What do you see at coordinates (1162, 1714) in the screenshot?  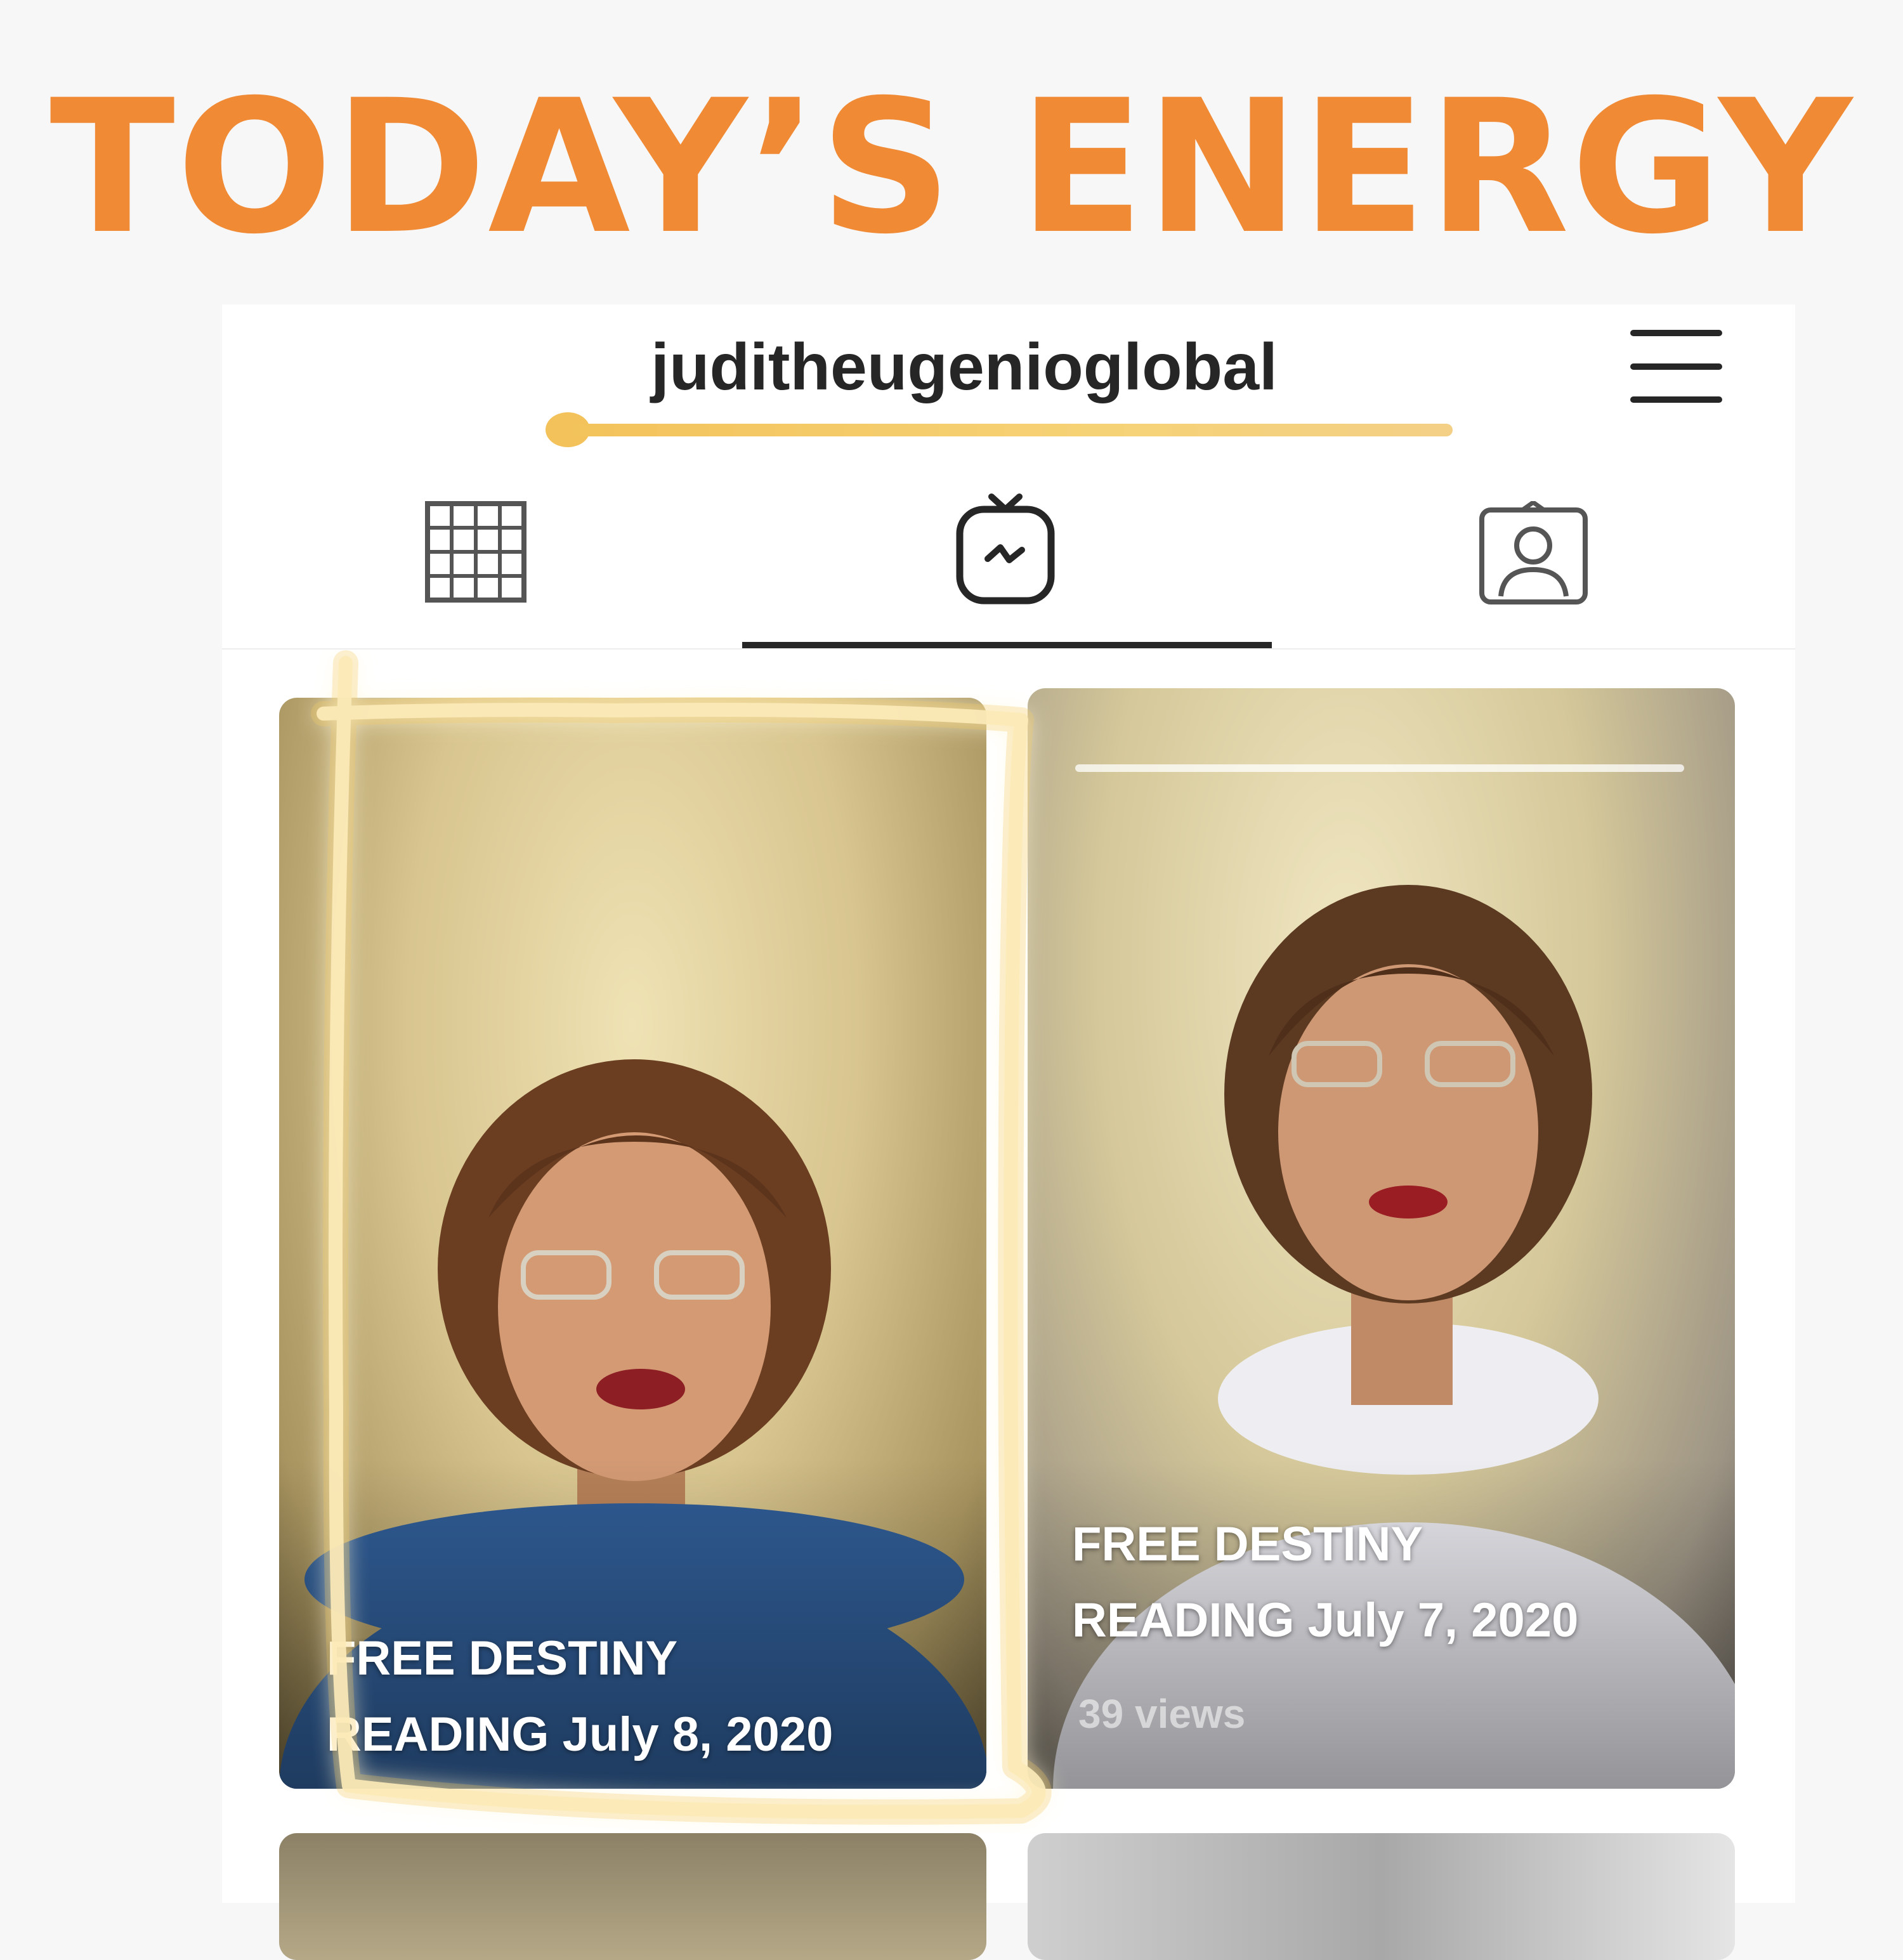 I see `view-count: 39 views` at bounding box center [1162, 1714].